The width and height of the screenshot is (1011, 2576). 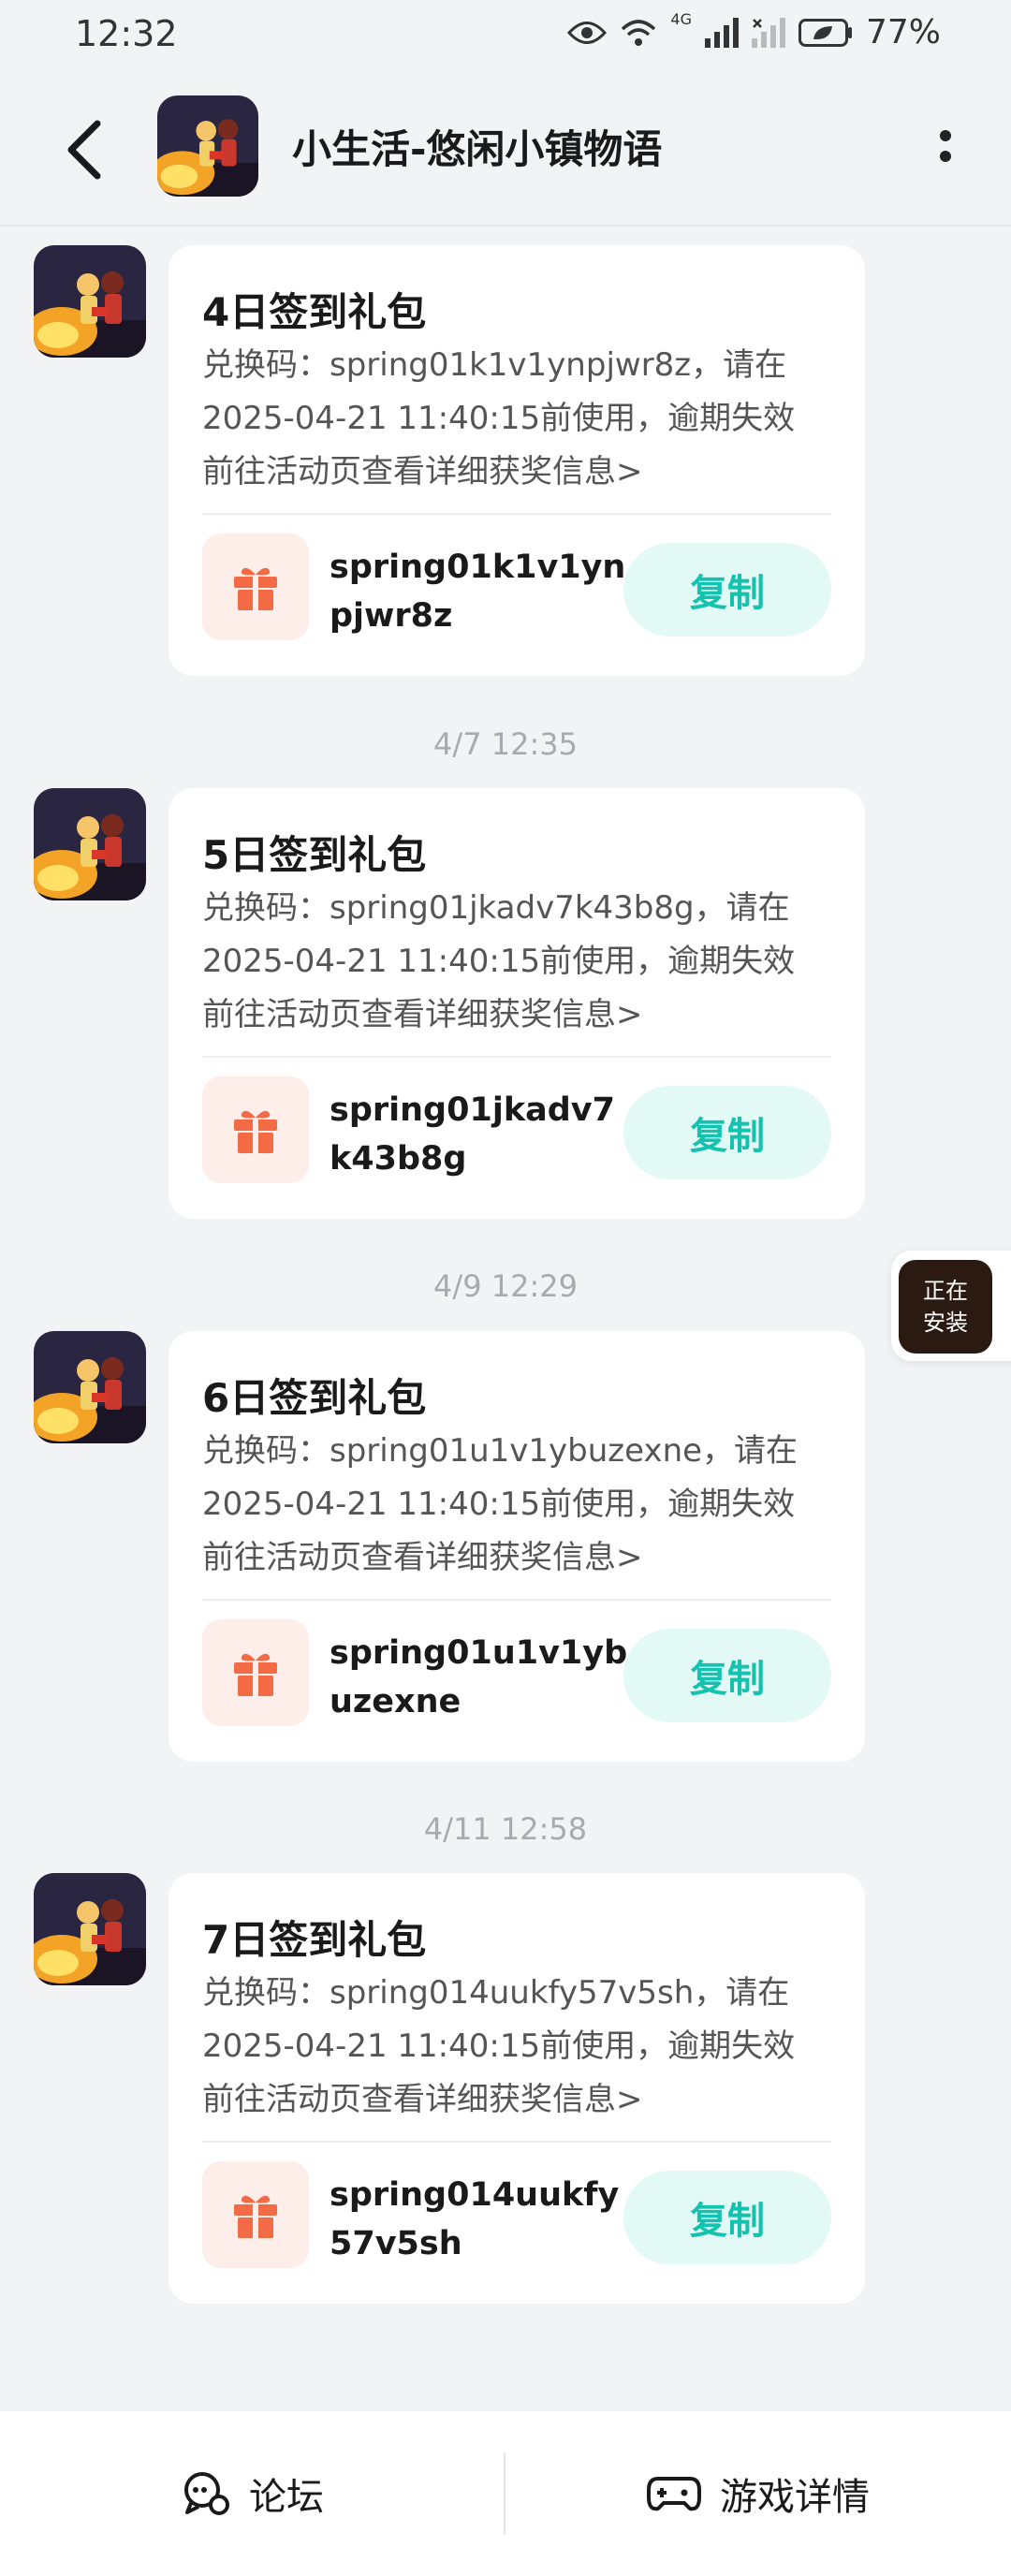 I want to click on back-button, so click(x=84, y=149).